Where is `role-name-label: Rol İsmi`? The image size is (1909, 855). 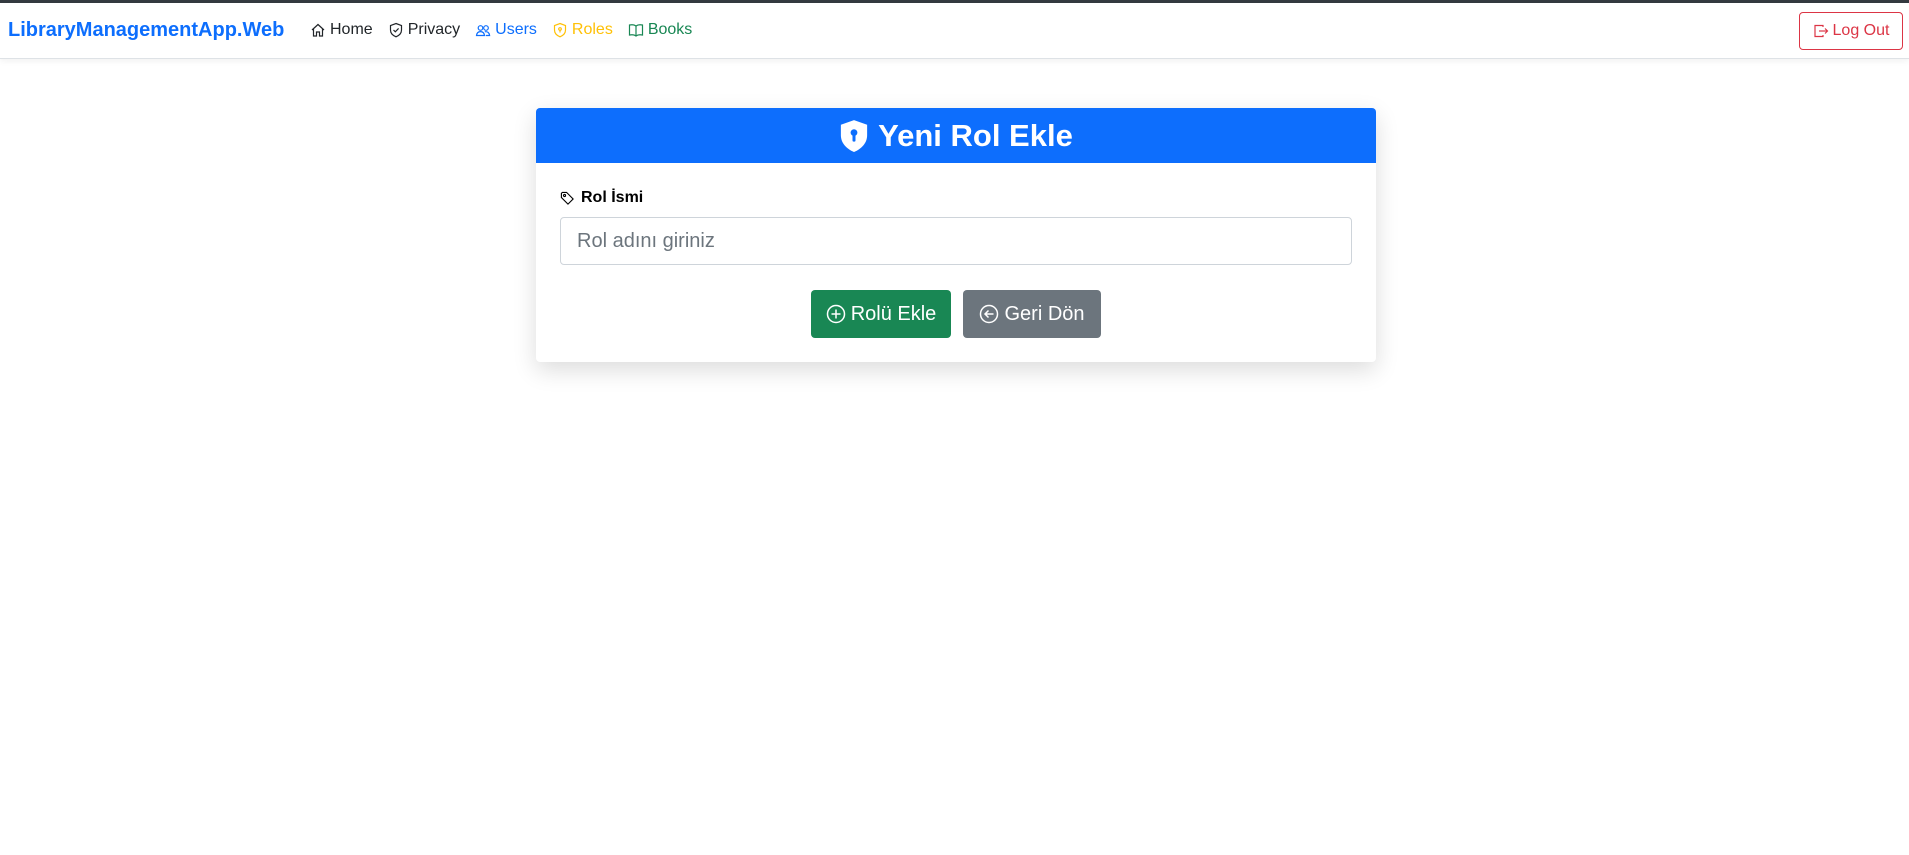
role-name-label: Rol İsmi is located at coordinates (956, 198).